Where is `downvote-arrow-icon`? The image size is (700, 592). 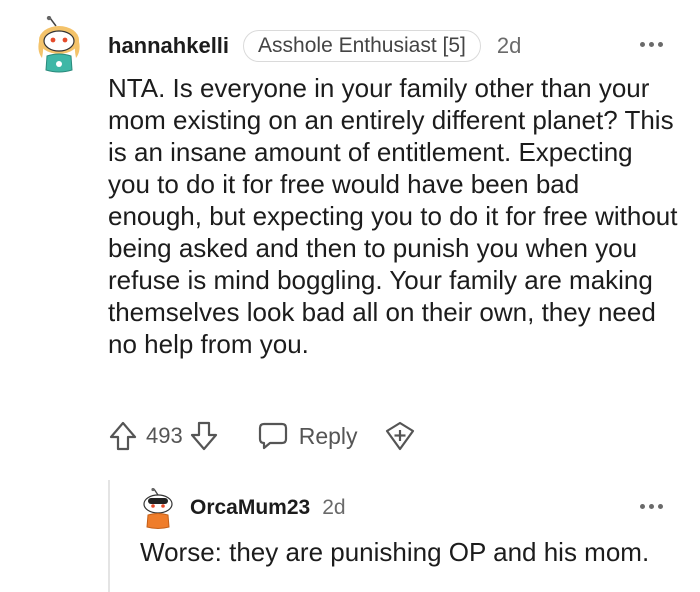 downvote-arrow-icon is located at coordinates (203, 436).